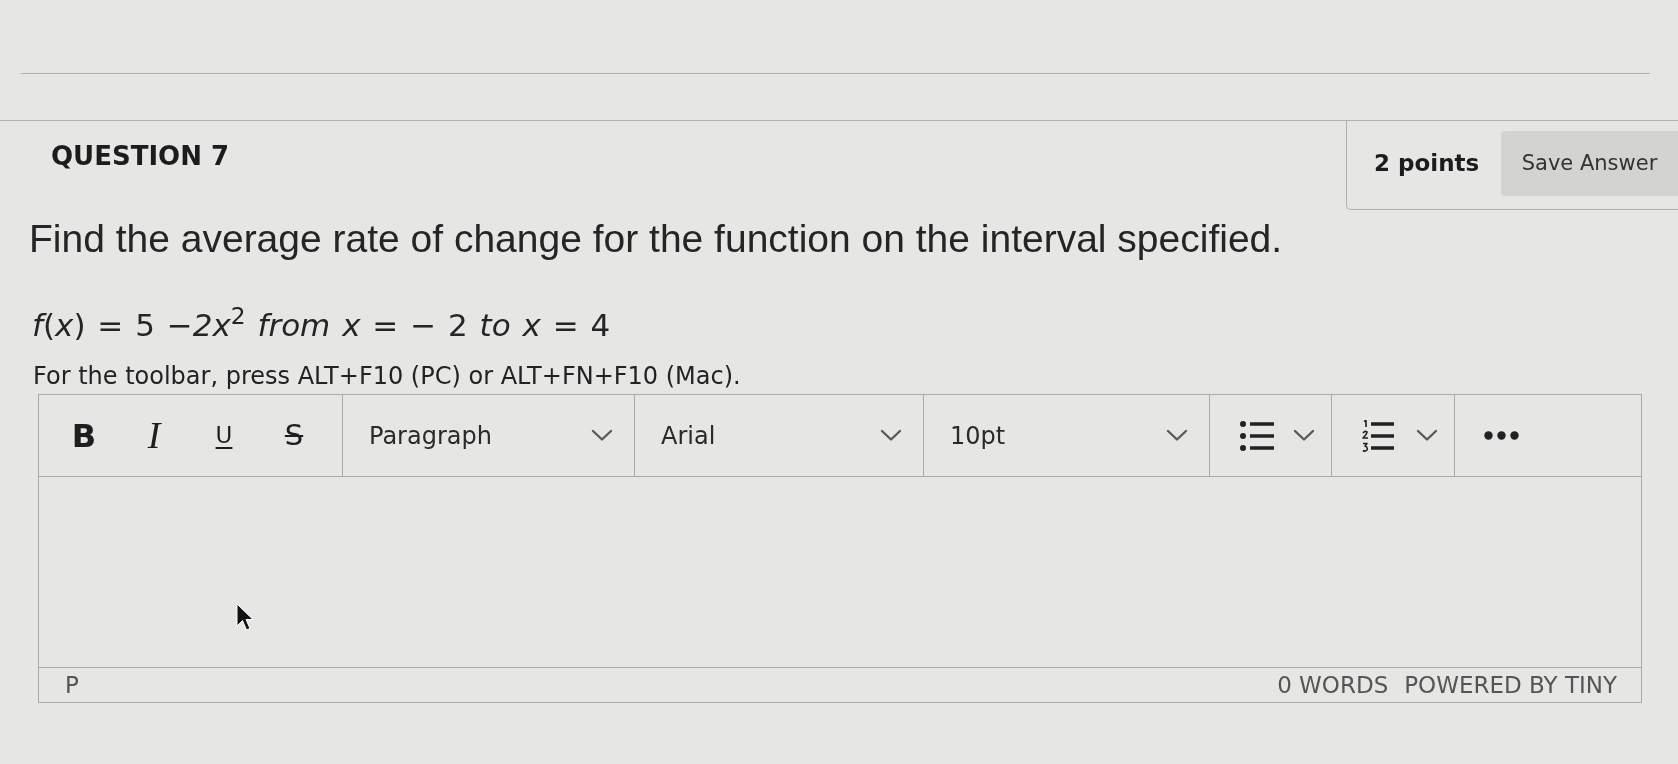  I want to click on question-text: Find the average rate of change for the function on the interval specified., so click(656, 239).